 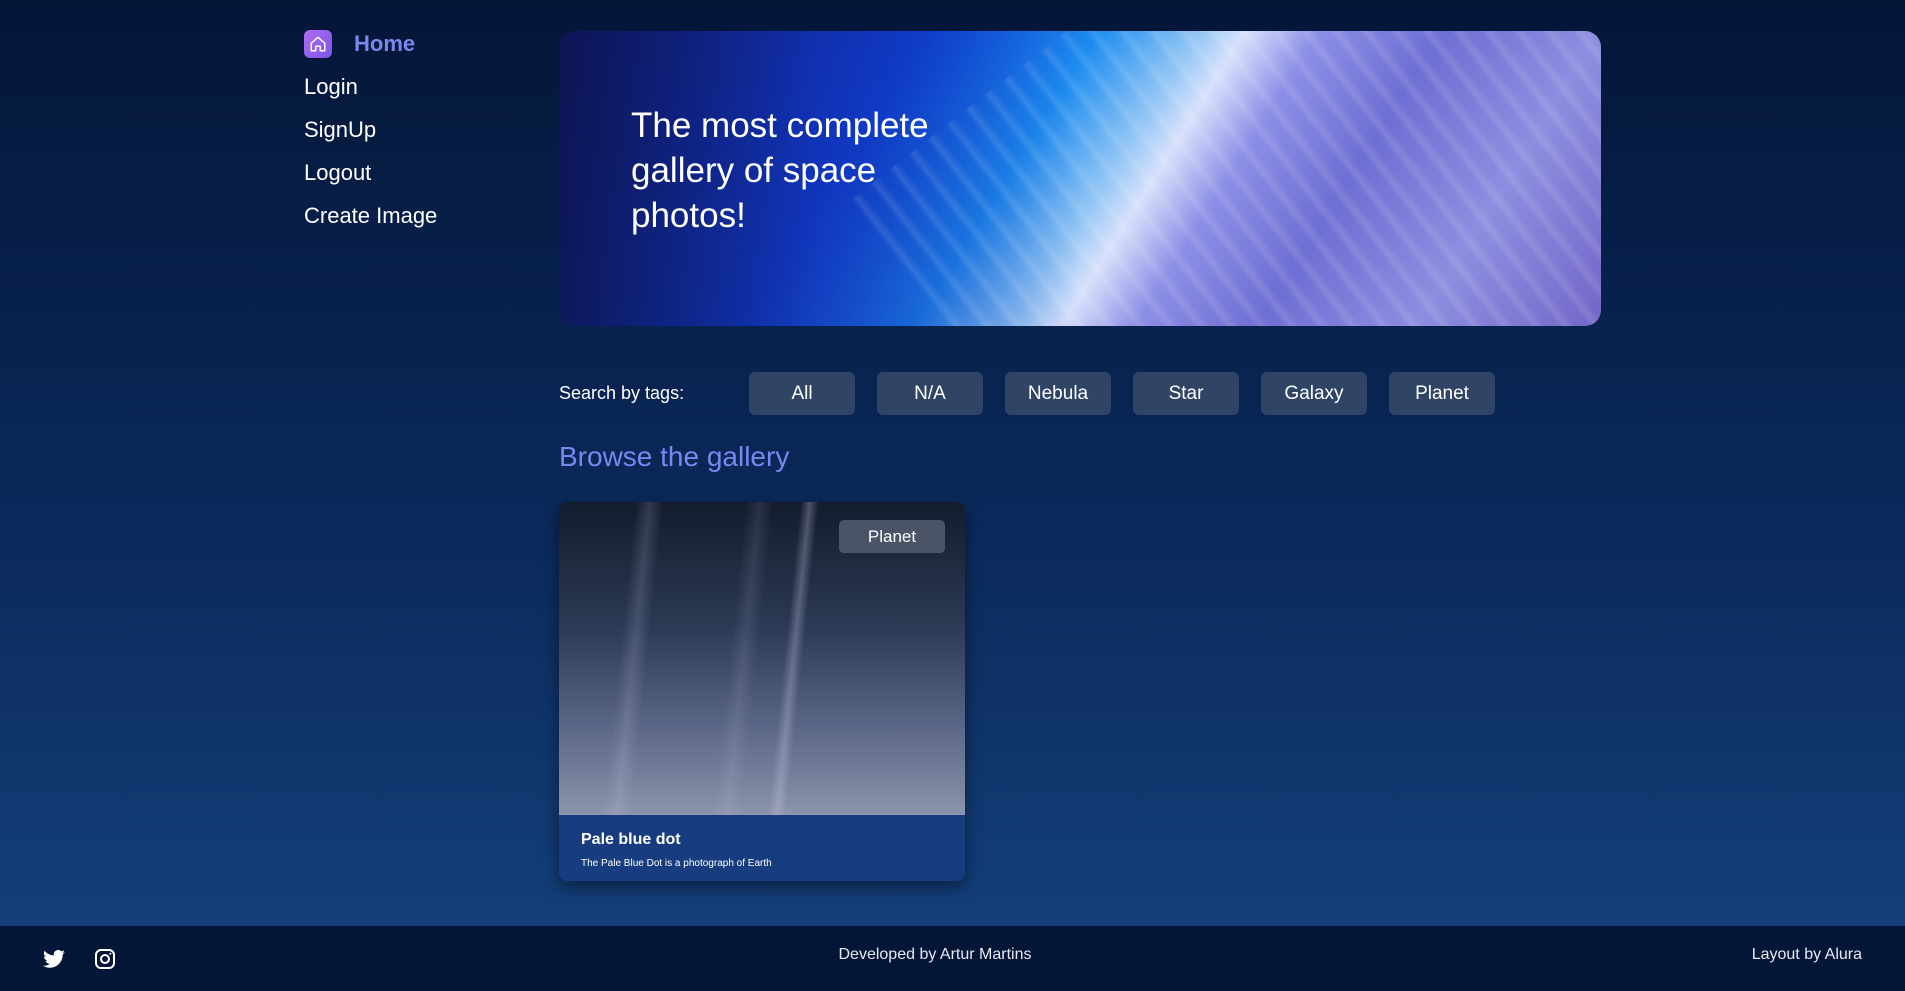 I want to click on sidebar-item-label: Logout, so click(x=338, y=172).